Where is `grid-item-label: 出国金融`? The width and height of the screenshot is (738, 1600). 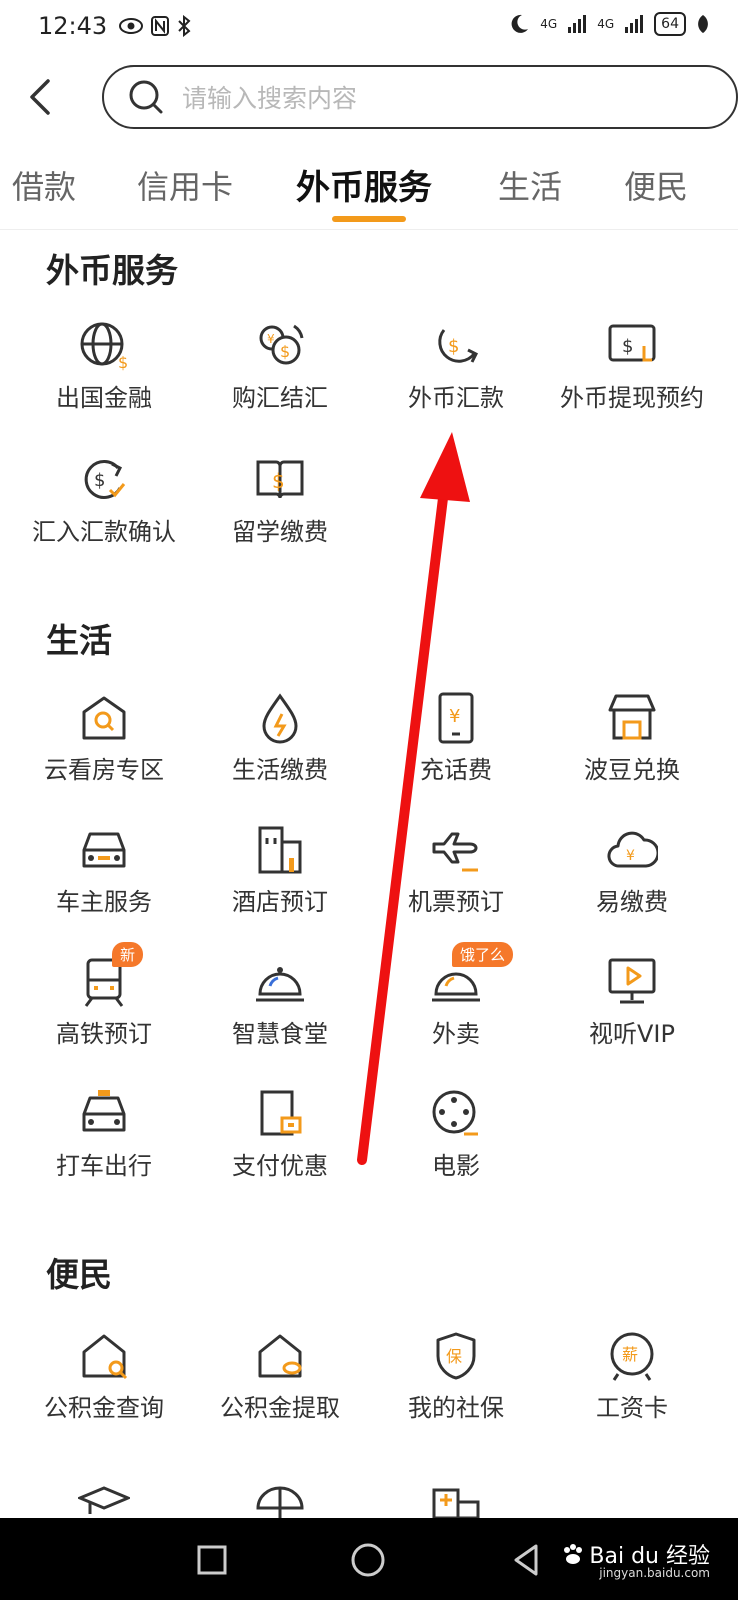
grid-item-label: 出国金融 is located at coordinates (104, 398).